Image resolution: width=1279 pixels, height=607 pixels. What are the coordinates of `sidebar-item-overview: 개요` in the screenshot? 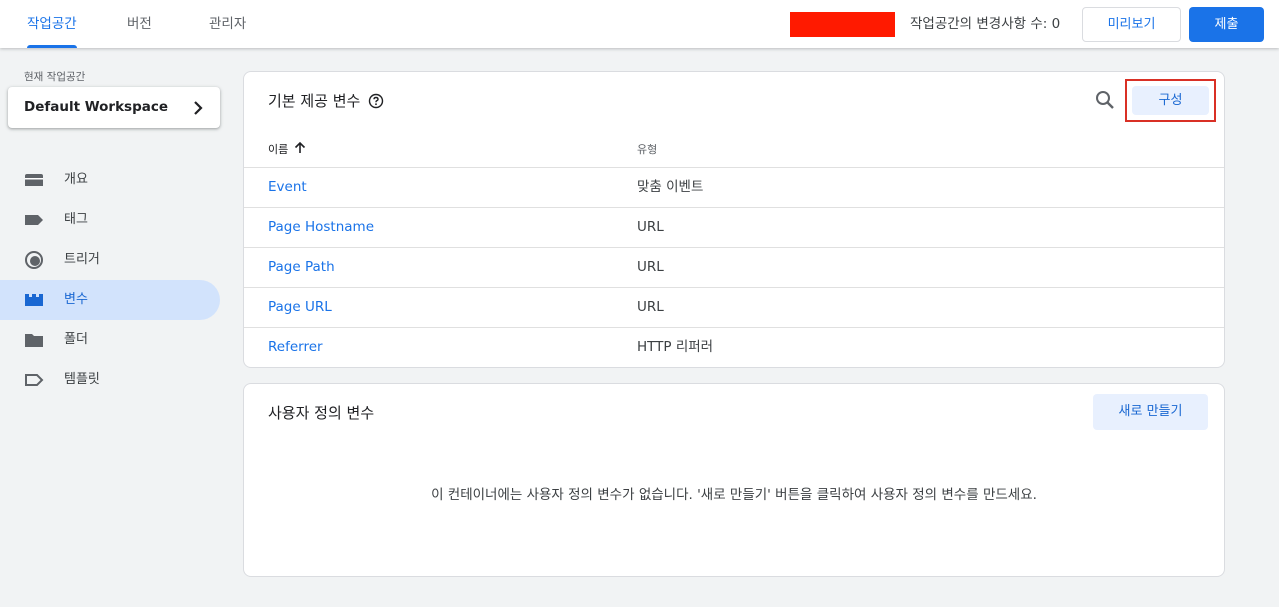 It's located at (110, 180).